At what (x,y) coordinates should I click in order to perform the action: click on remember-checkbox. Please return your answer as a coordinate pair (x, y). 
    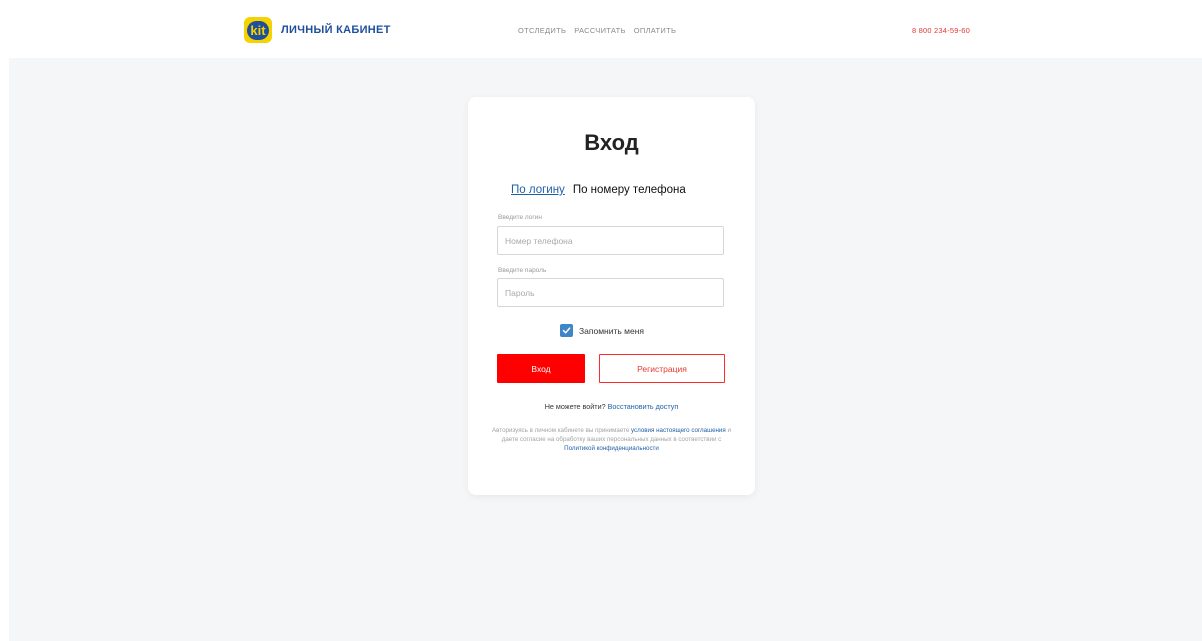
    Looking at the image, I should click on (566, 330).